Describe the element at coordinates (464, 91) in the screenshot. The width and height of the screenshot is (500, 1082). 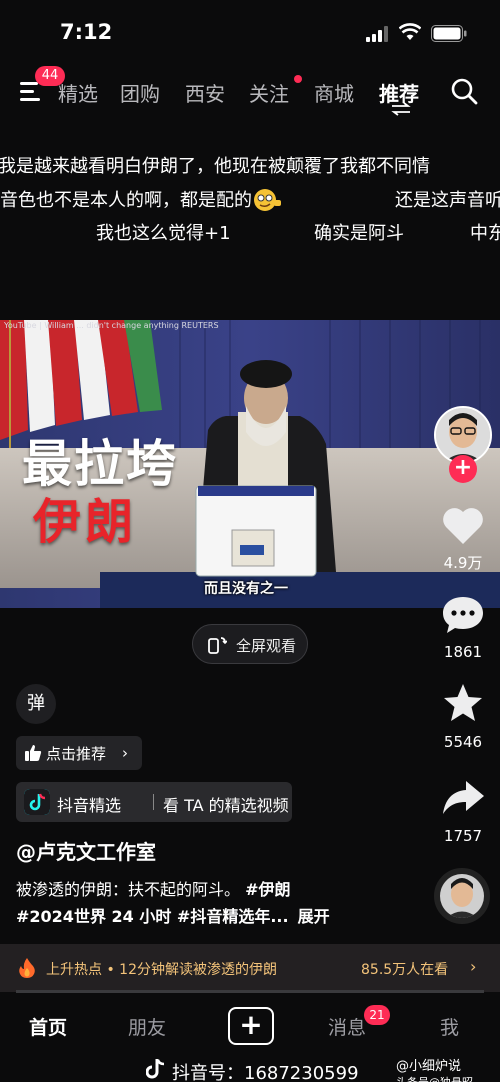
I see `search-icon` at that location.